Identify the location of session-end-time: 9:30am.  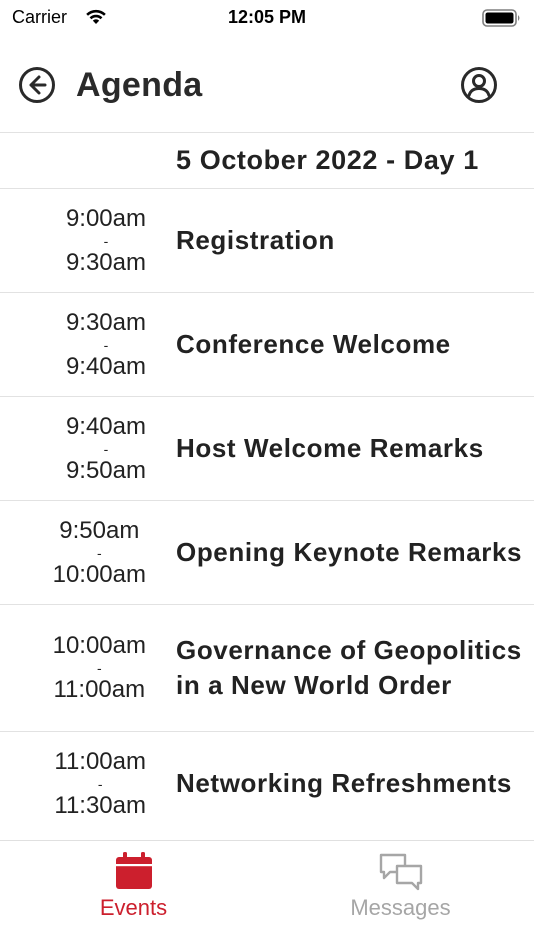
(105, 262).